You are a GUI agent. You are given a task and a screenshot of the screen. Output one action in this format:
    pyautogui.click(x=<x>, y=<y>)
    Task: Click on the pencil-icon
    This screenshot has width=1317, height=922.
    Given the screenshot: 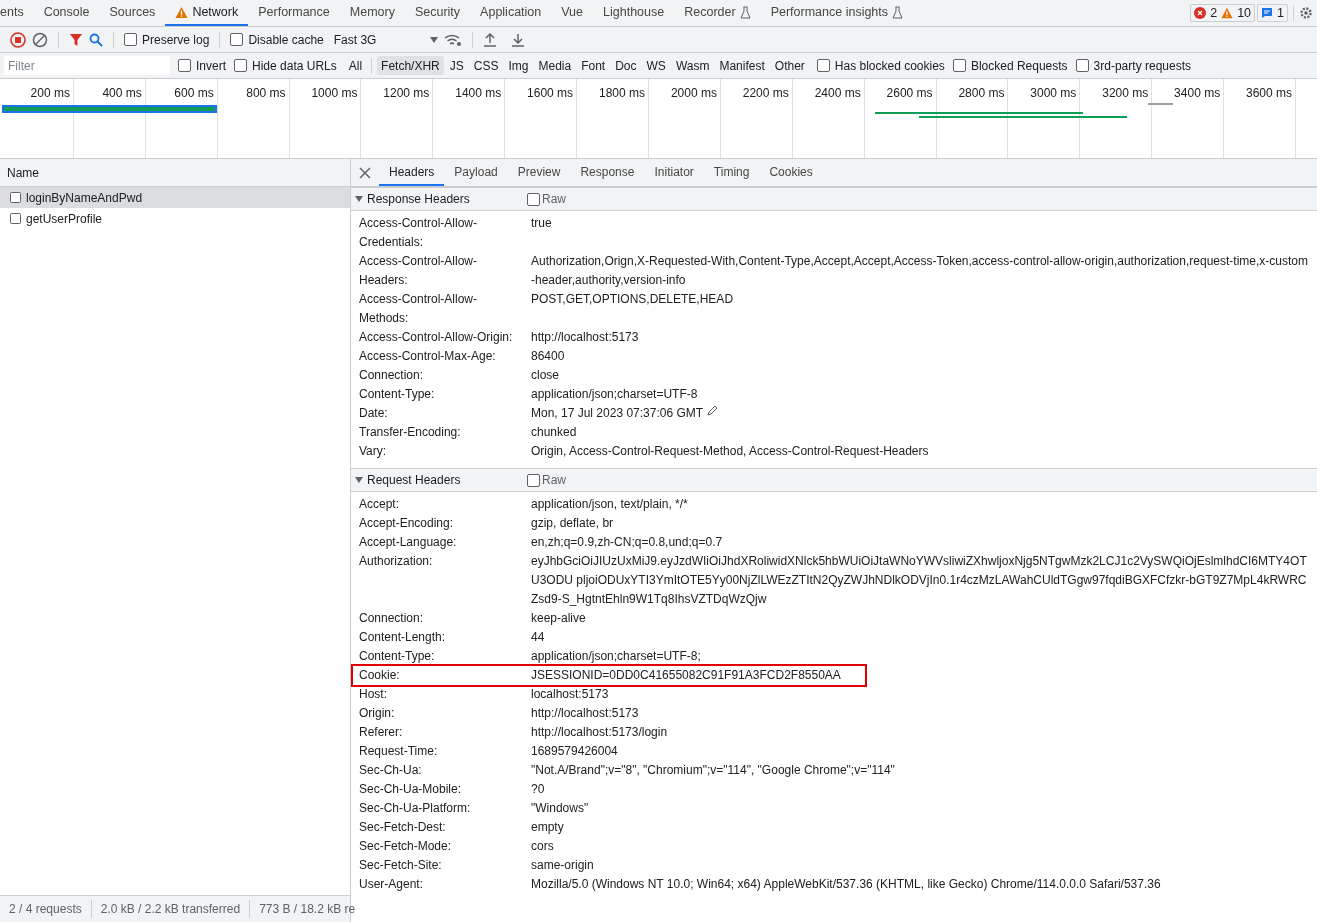 What is the action you would take?
    pyautogui.click(x=713, y=410)
    